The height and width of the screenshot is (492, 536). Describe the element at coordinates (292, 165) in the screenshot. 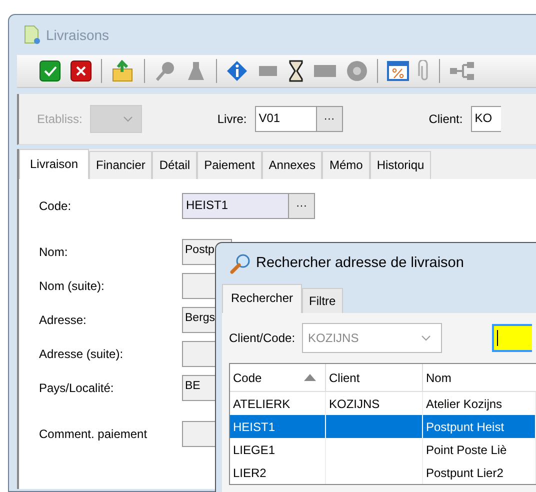

I see `tab: Annexes` at that location.